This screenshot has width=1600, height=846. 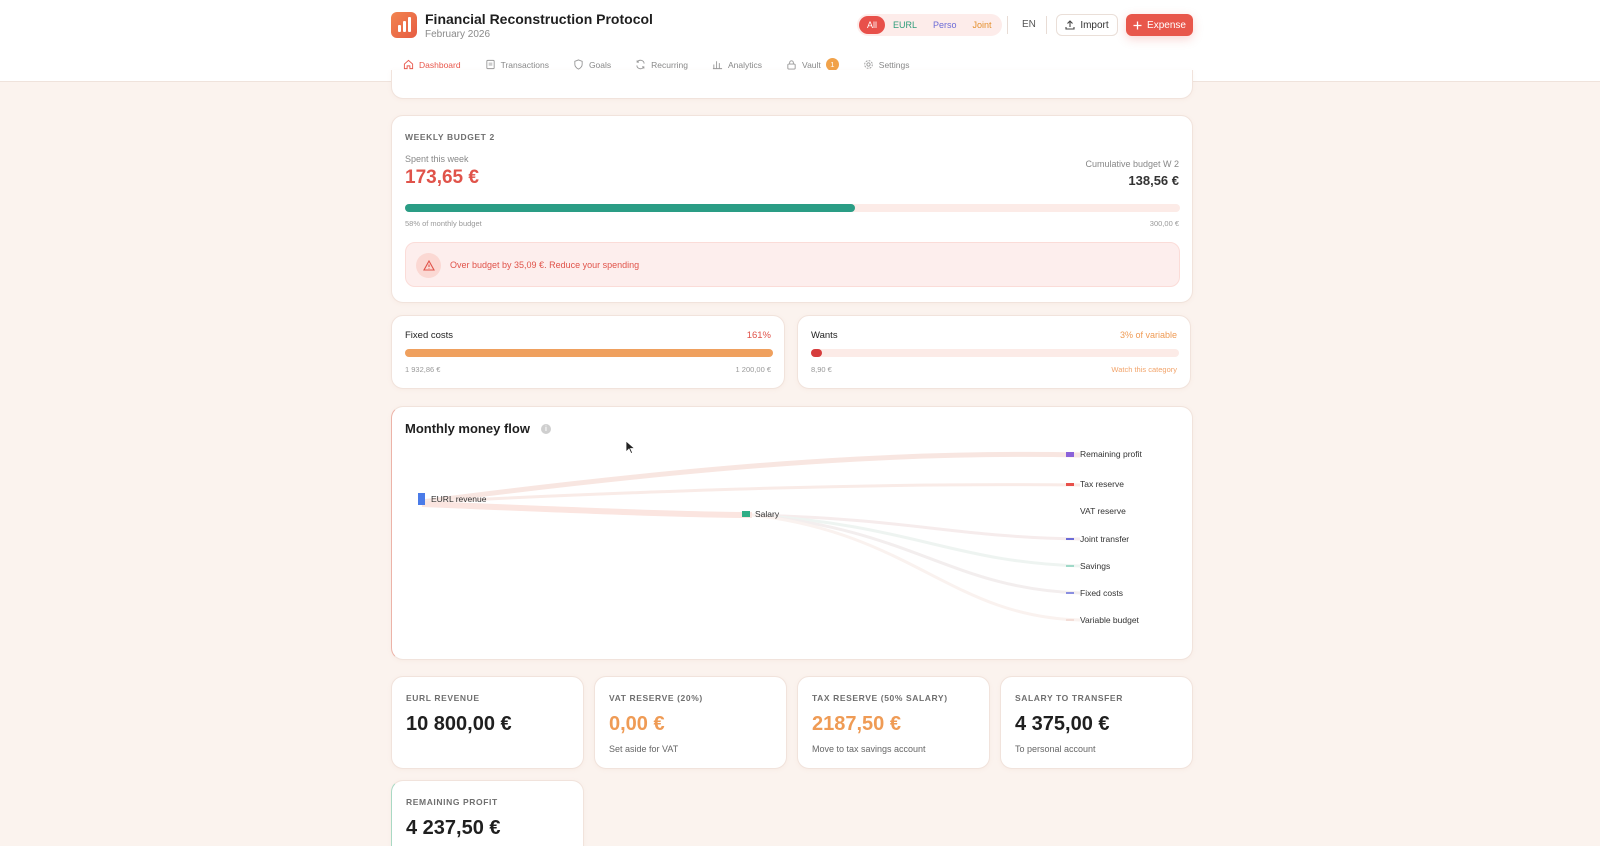 I want to click on mouse-cursor-icon, so click(x=630, y=447).